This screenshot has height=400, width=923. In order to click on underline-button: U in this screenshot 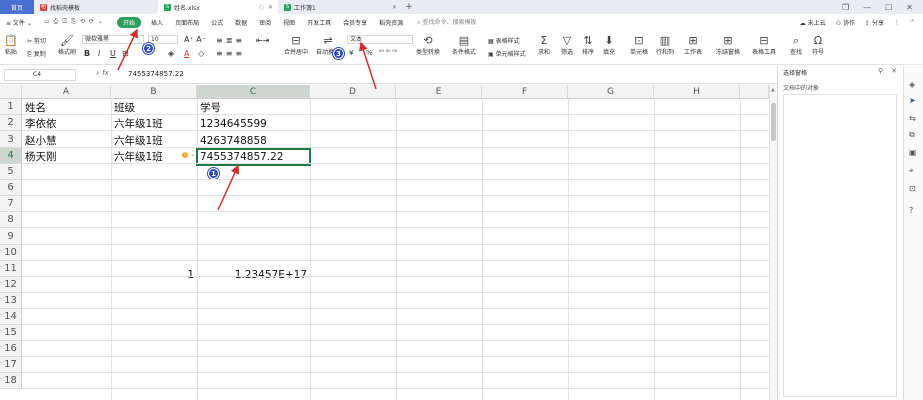, I will do `click(113, 53)`.